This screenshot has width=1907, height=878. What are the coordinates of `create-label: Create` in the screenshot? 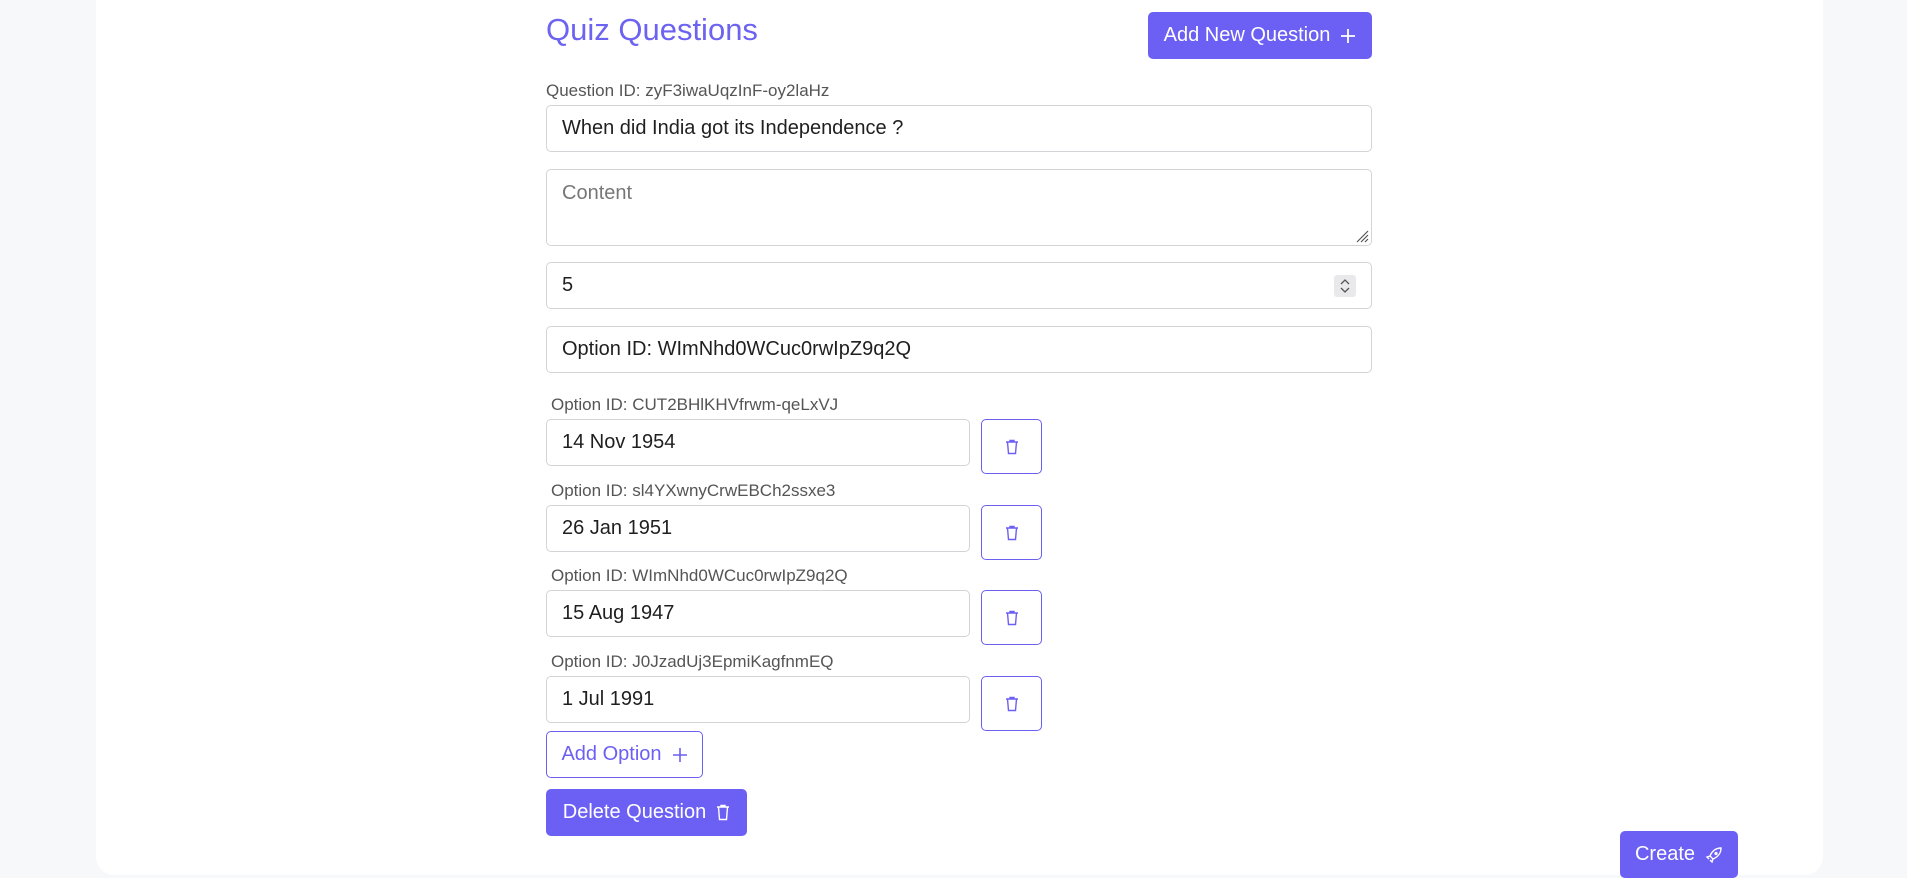 It's located at (1665, 854).